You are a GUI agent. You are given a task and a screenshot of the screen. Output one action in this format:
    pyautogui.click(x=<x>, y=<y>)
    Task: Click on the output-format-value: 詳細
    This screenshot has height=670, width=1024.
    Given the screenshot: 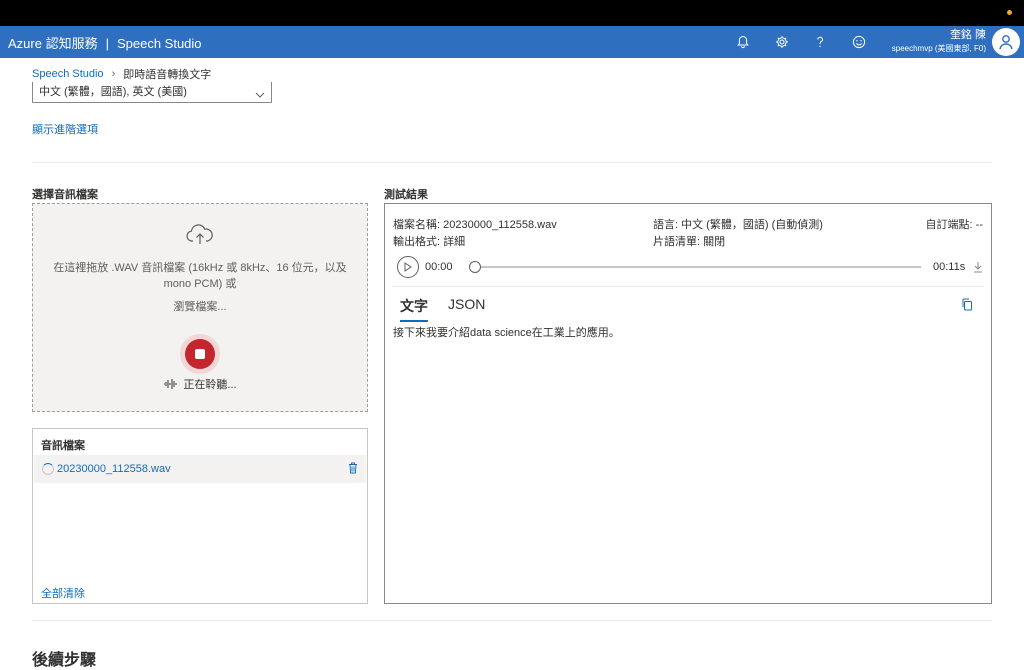 What is the action you would take?
    pyautogui.click(x=454, y=242)
    